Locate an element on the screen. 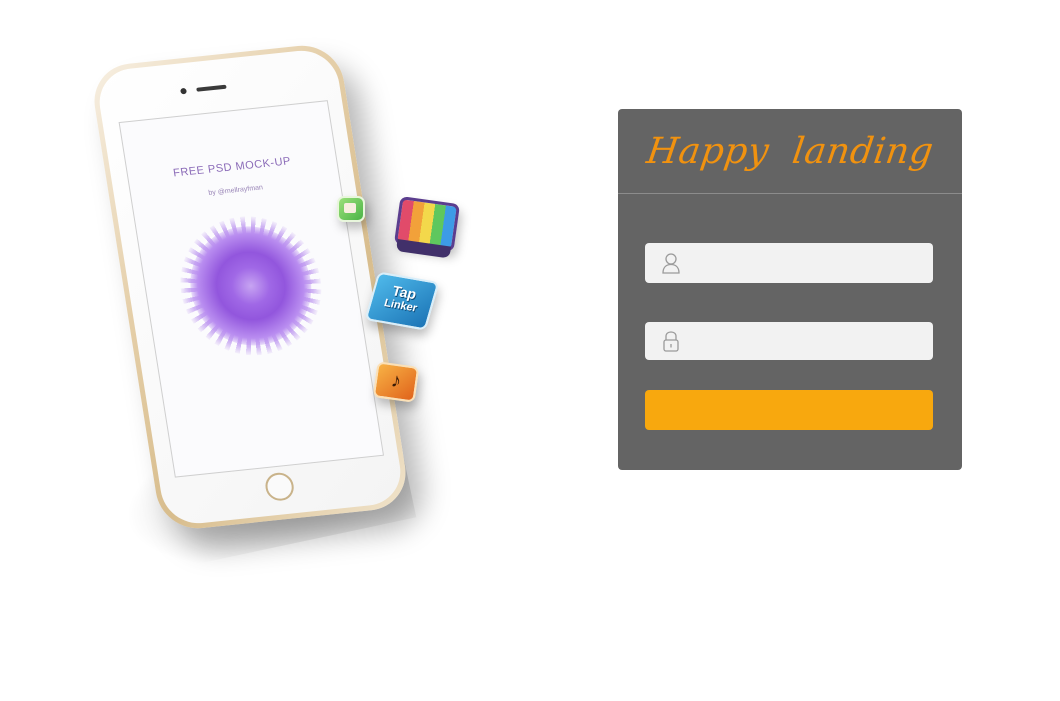 This screenshot has width=1060, height=701. lock-icon is located at coordinates (671, 341).